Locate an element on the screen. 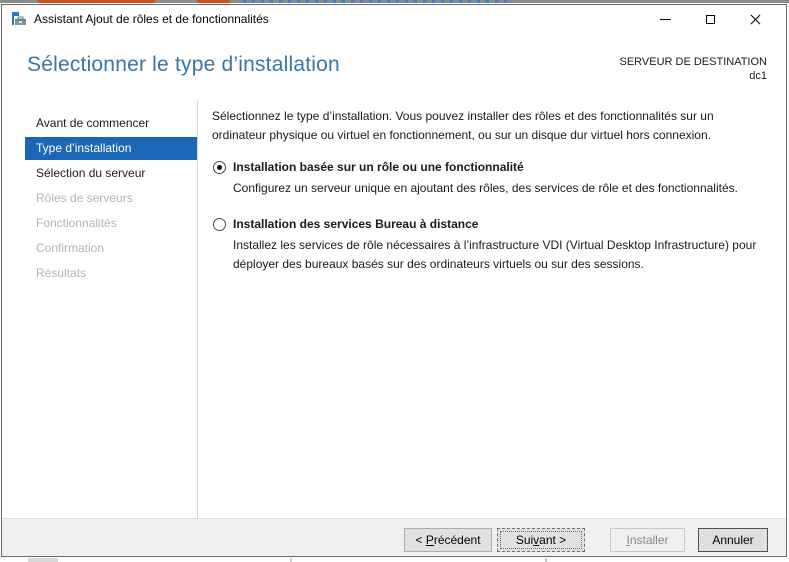  server-manager-wizard-icon is located at coordinates (19, 19).